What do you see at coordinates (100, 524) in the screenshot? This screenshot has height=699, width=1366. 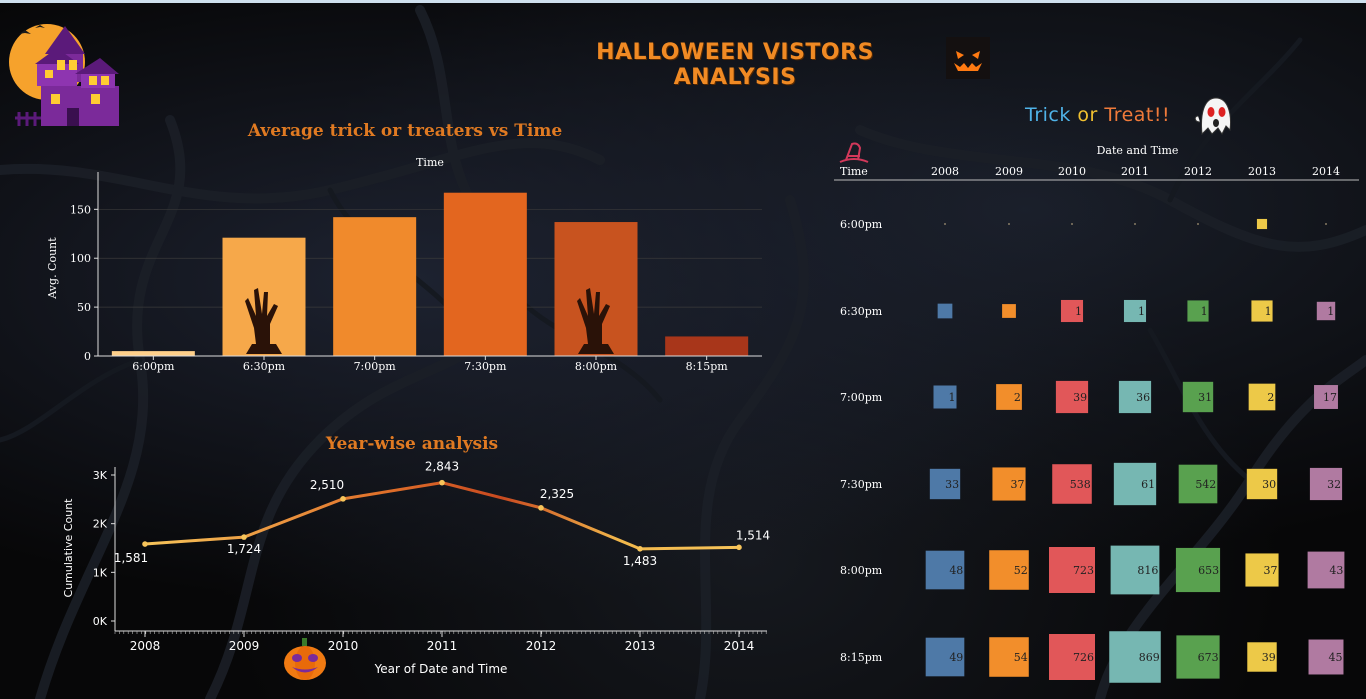 I see `line-chart-y-tick-label: 2K` at bounding box center [100, 524].